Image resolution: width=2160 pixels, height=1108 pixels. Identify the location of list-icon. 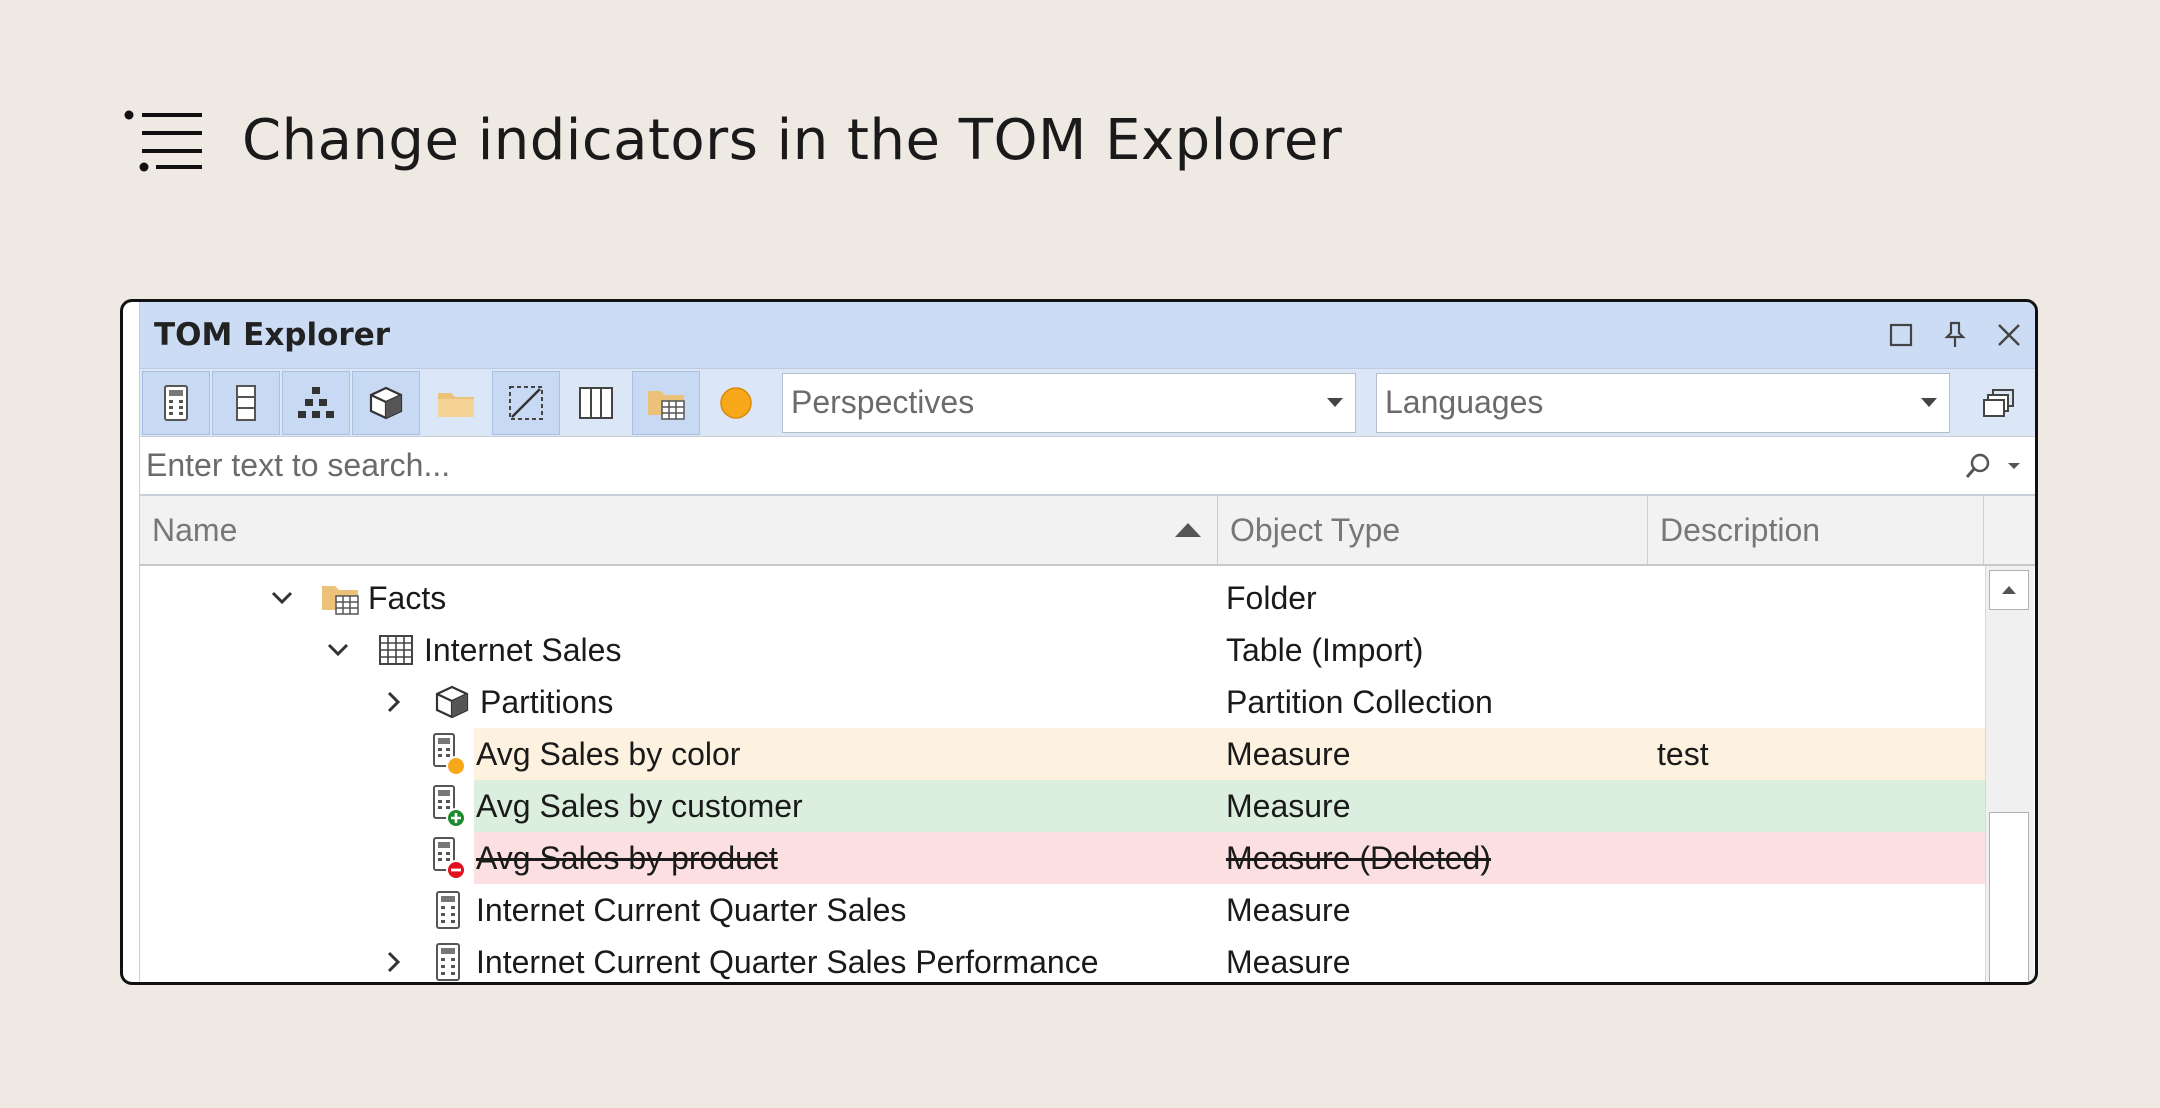
(163, 141).